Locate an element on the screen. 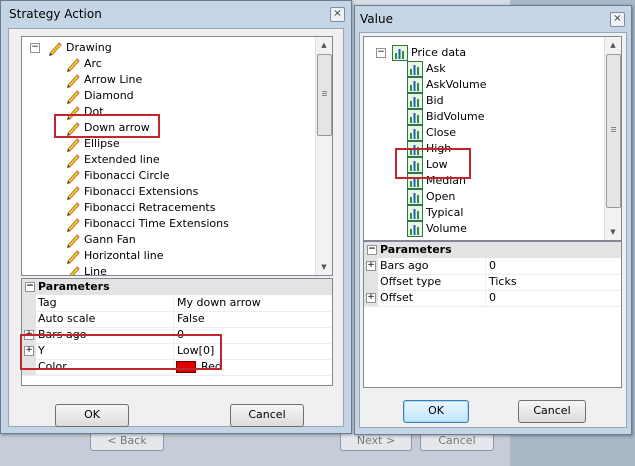  tree-item-label: BidVolume is located at coordinates (455, 116).